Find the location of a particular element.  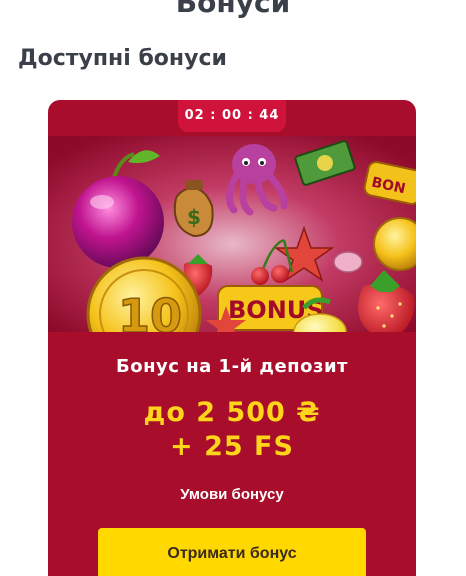

seashell-icon is located at coordinates (348, 262).